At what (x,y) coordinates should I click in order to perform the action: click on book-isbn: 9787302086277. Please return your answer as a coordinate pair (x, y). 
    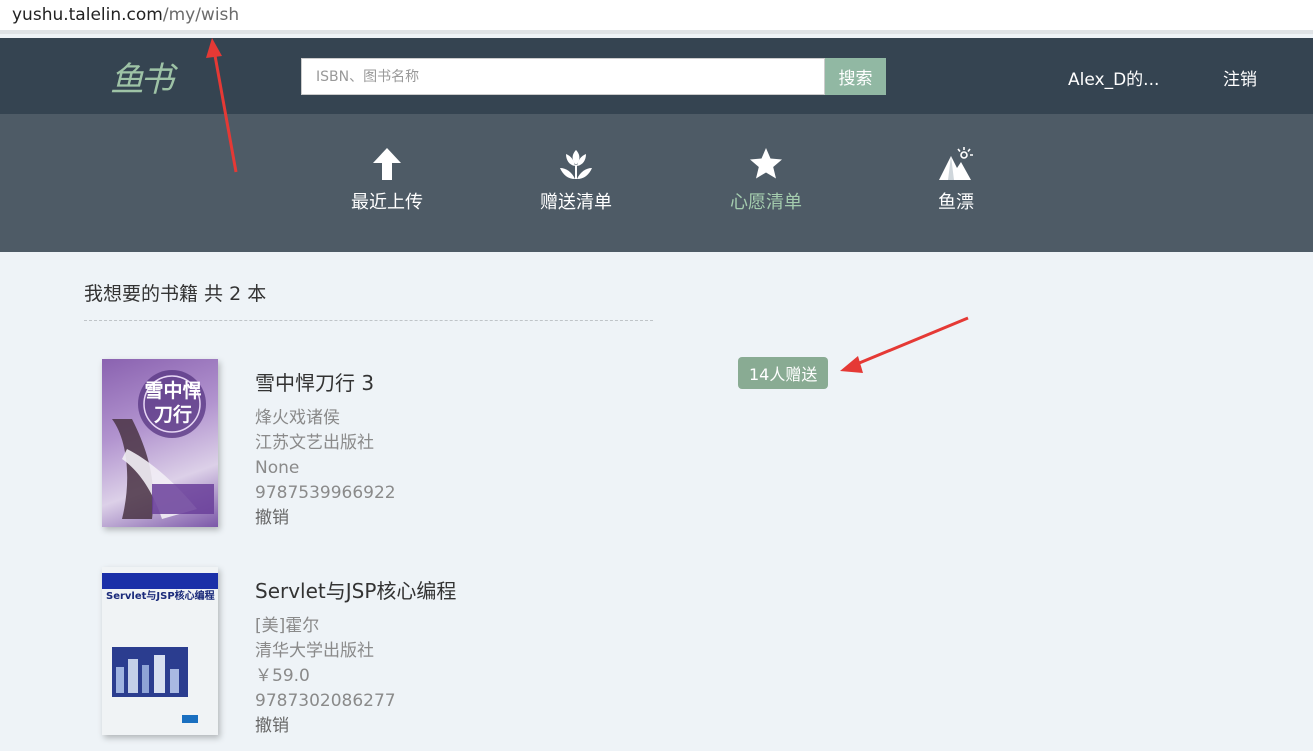
    Looking at the image, I should click on (325, 701).